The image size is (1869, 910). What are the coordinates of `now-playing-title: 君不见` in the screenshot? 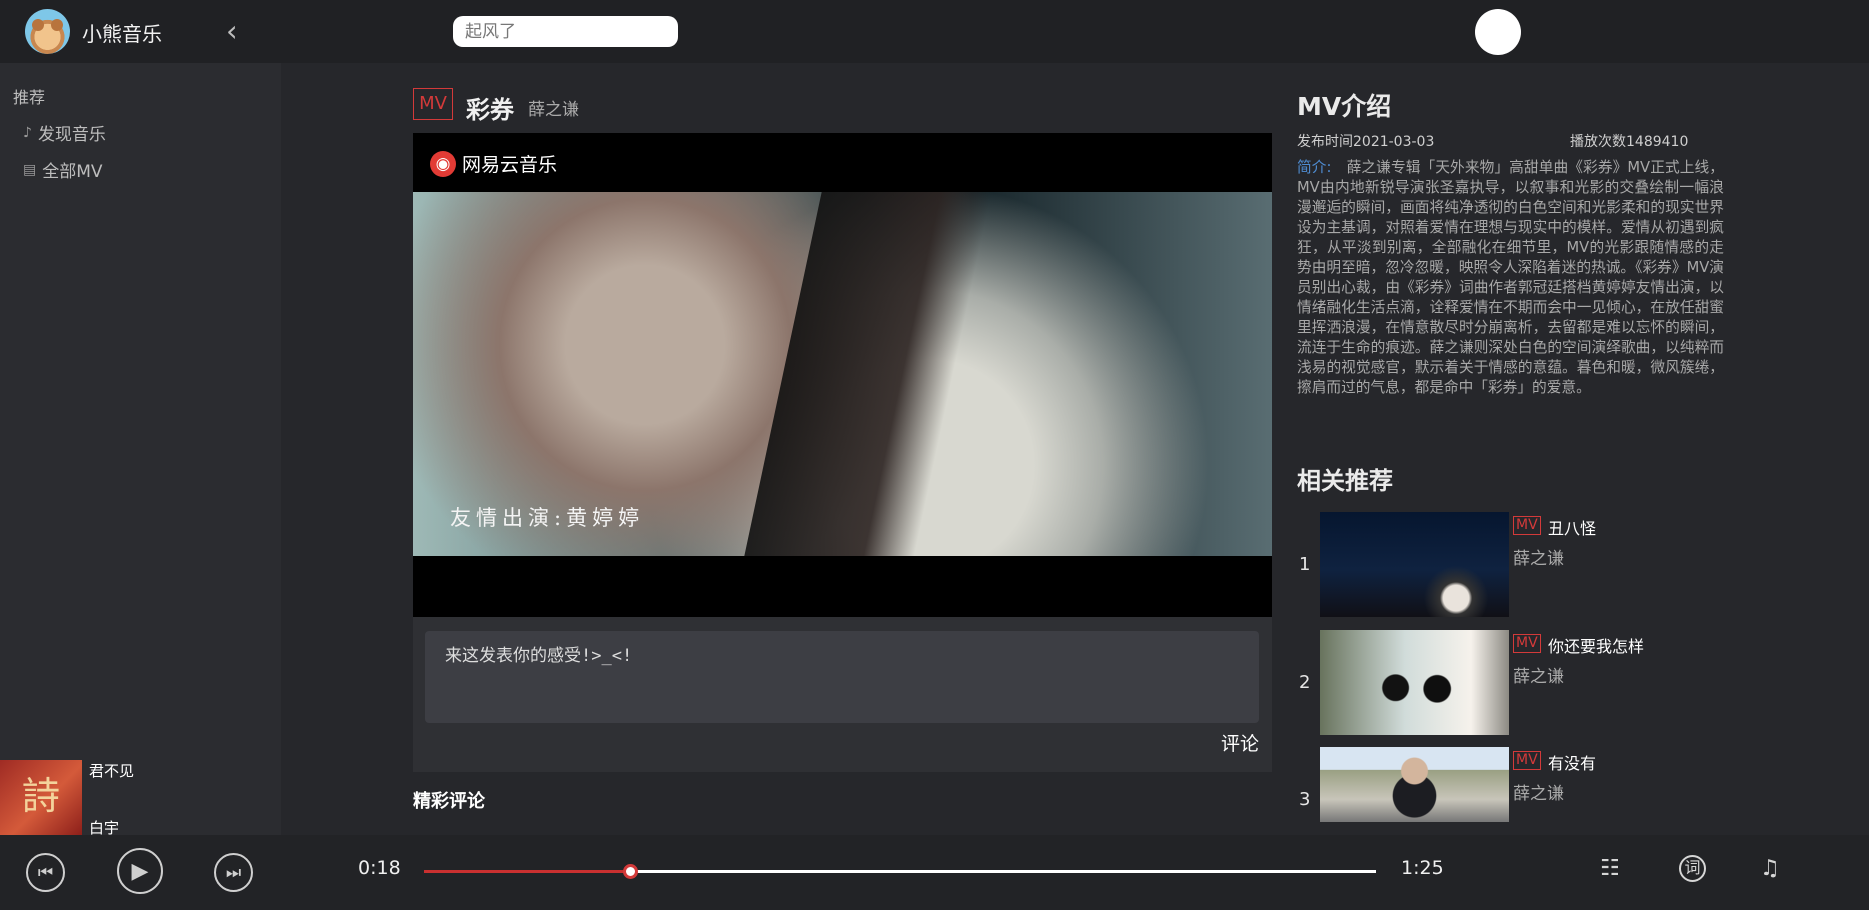 It's located at (112, 771).